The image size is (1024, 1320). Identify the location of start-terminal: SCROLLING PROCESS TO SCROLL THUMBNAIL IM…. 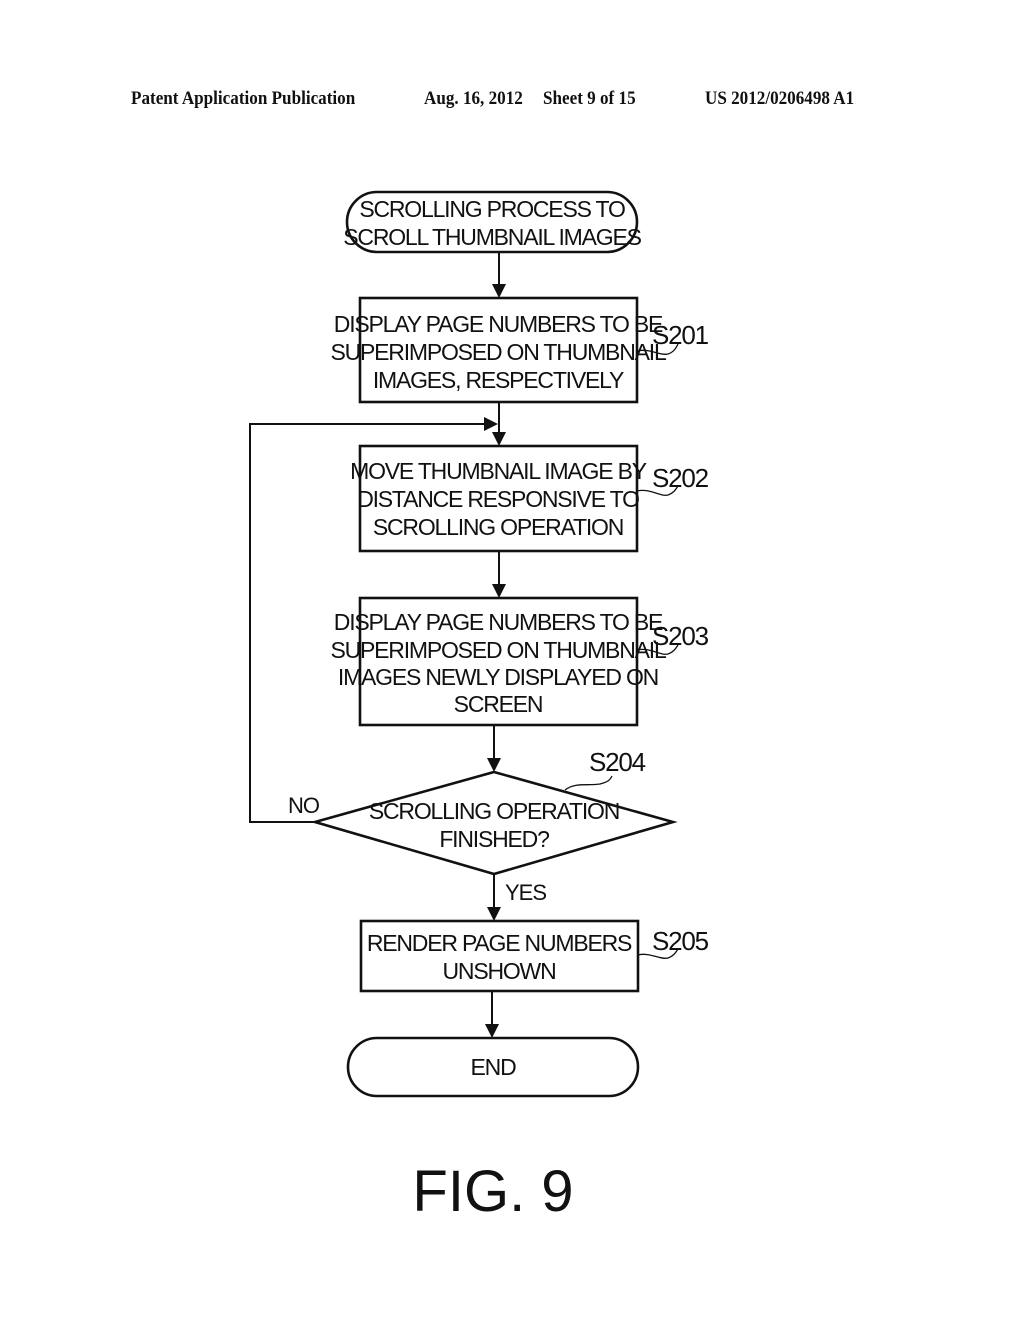
(493, 222).